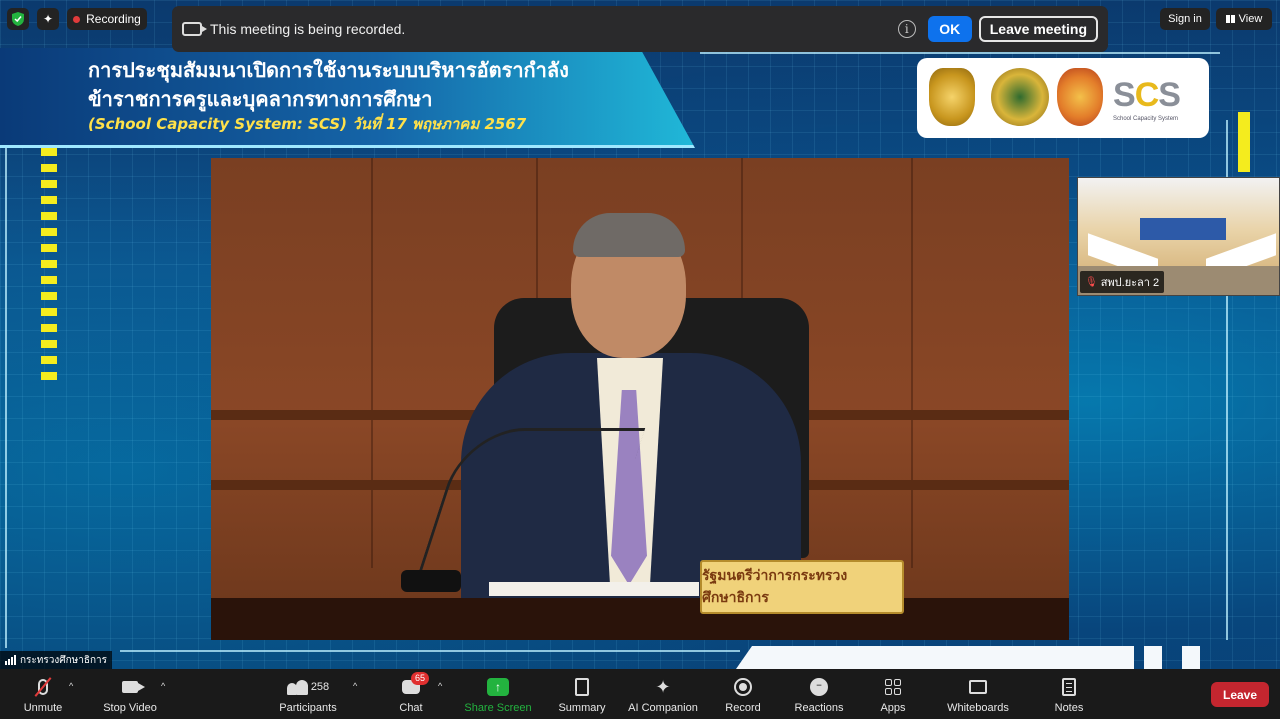  What do you see at coordinates (978, 708) in the screenshot?
I see `whiteboards-label: Whiteboards` at bounding box center [978, 708].